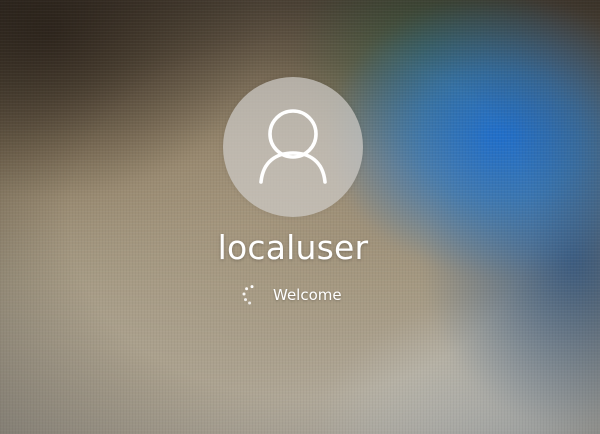 The image size is (600, 434). Describe the element at coordinates (252, 295) in the screenshot. I see `loading-spinner-icon` at that location.